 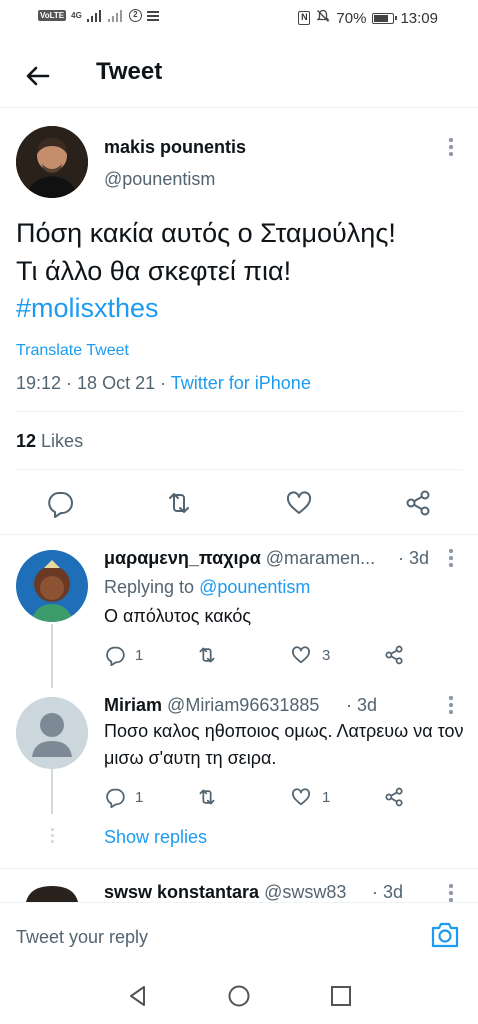 What do you see at coordinates (38, 76) in the screenshot?
I see `back-arrow-icon` at bounding box center [38, 76].